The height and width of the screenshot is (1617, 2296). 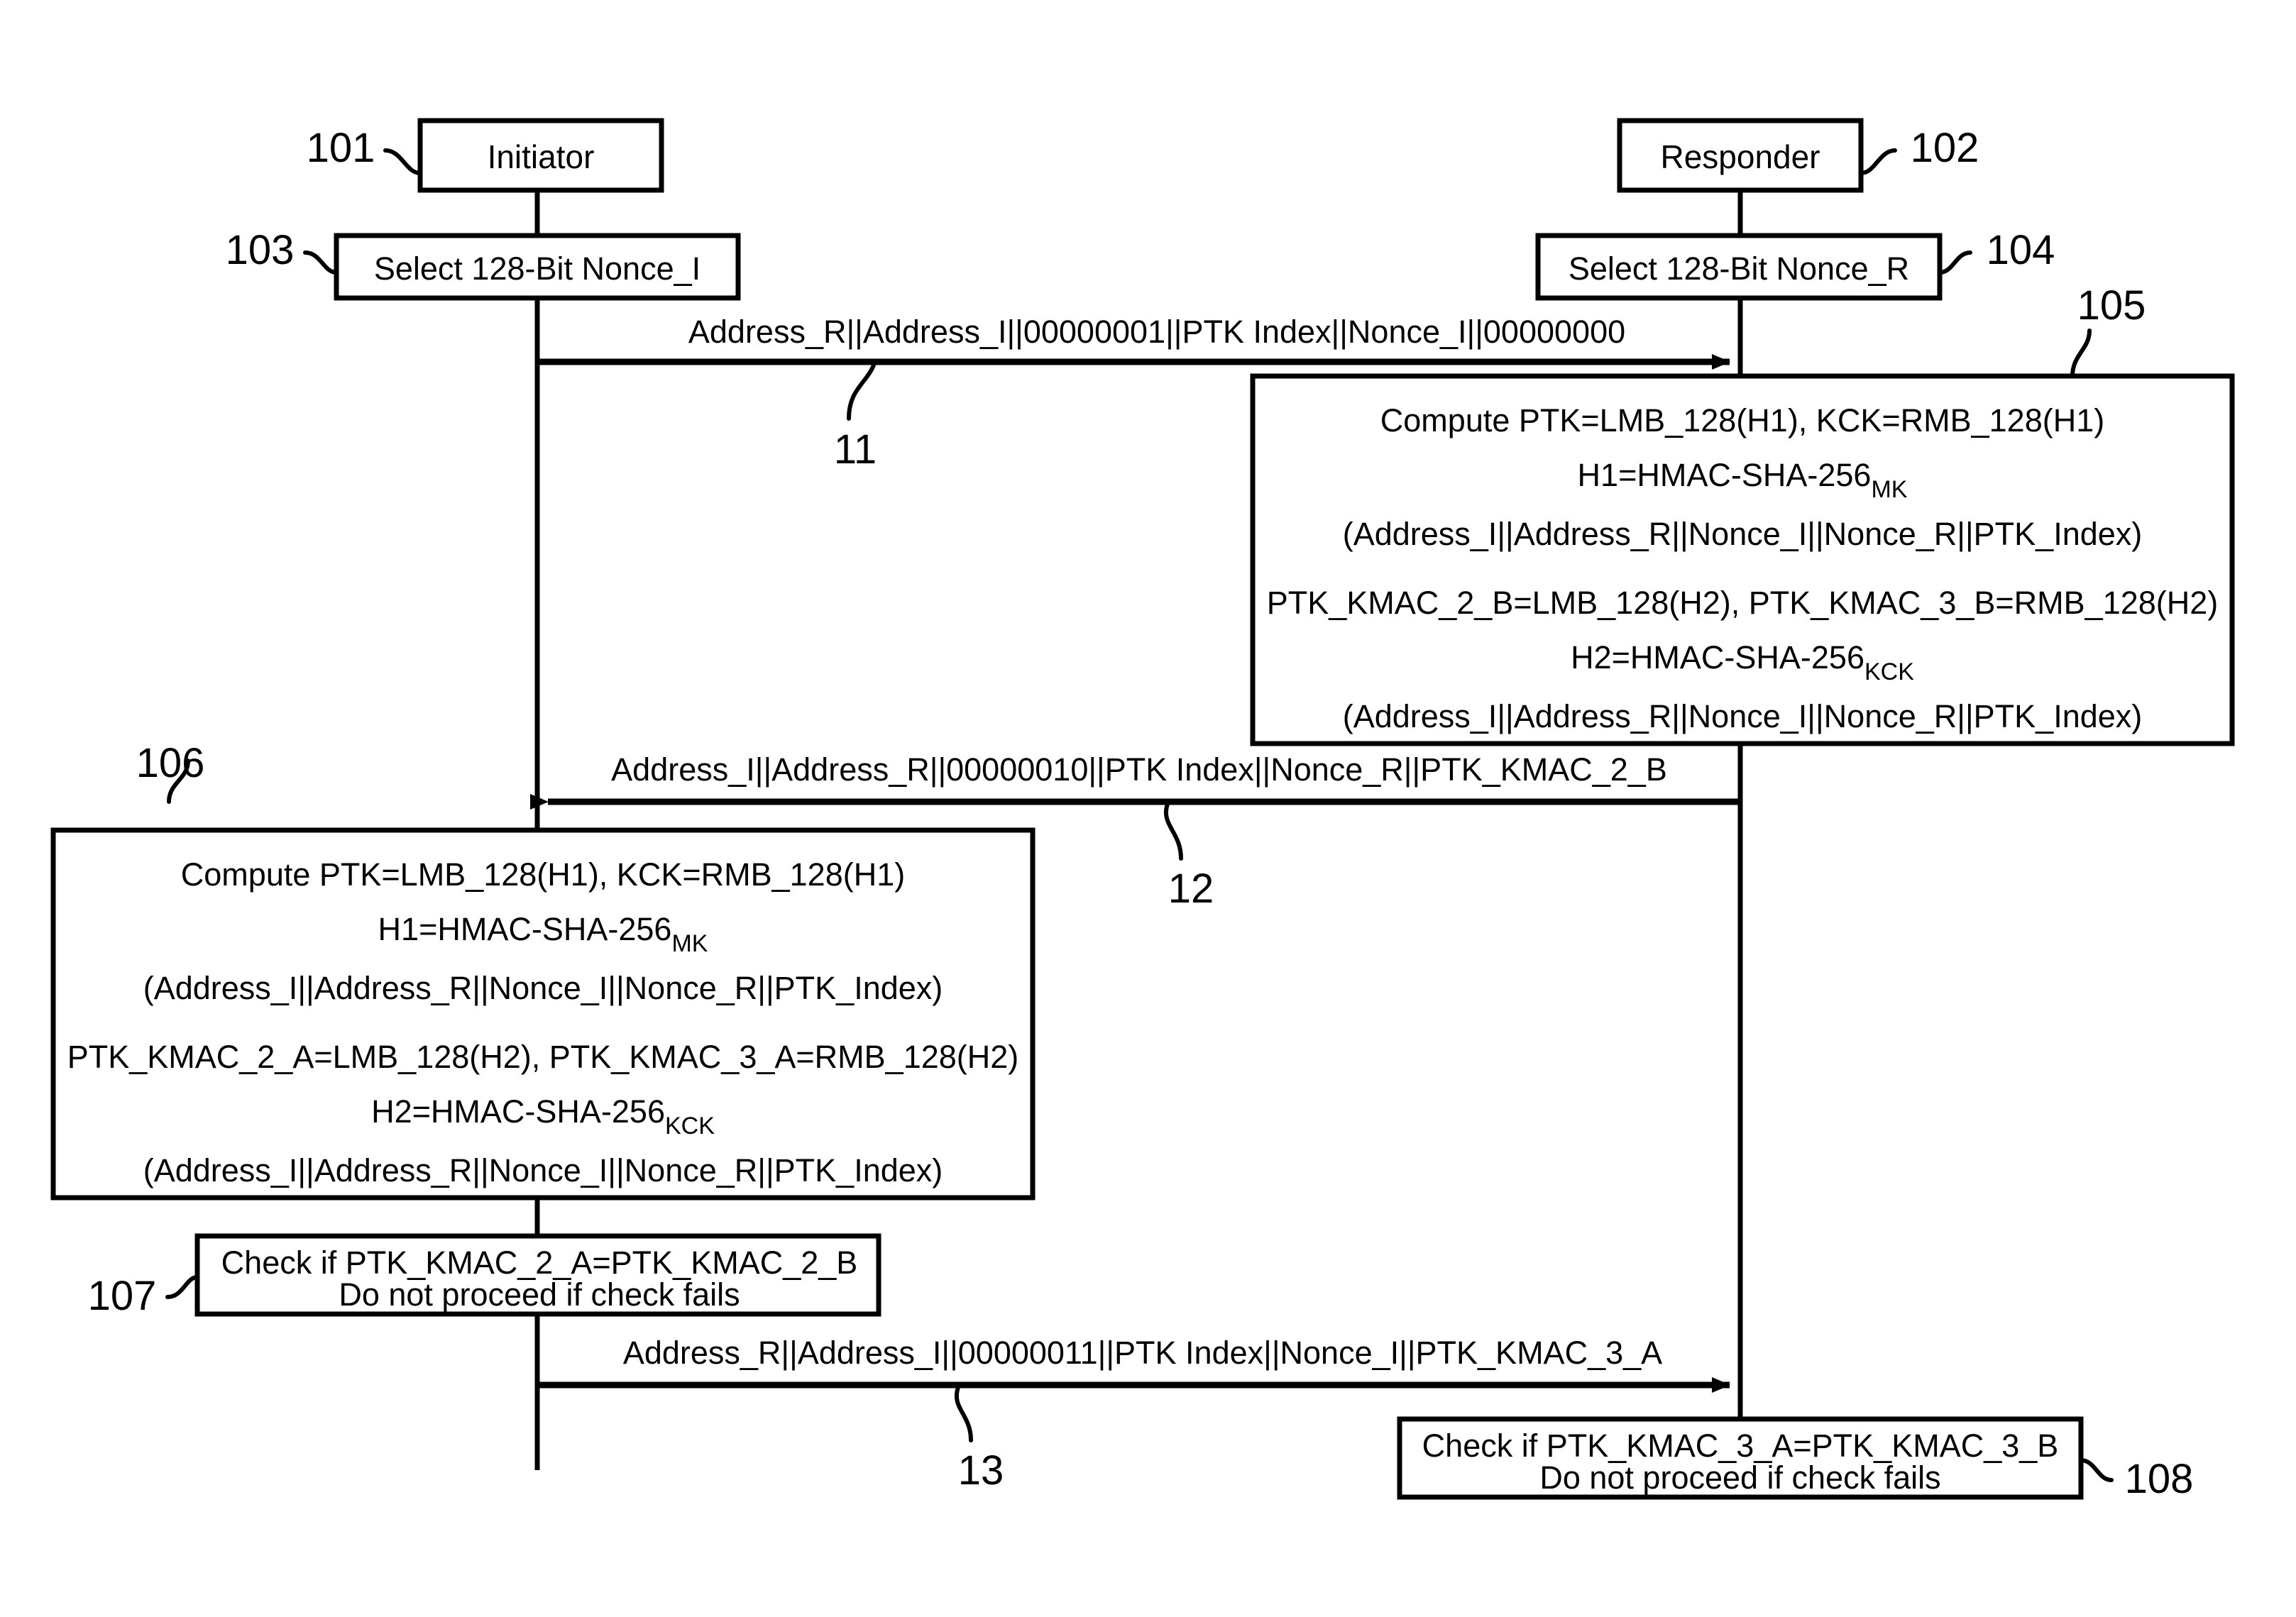 What do you see at coordinates (539, 1263) in the screenshot?
I see `check-initiator-line-1: Check if PTK_KMAC_2_A=PTK_KMAC_2_B` at bounding box center [539, 1263].